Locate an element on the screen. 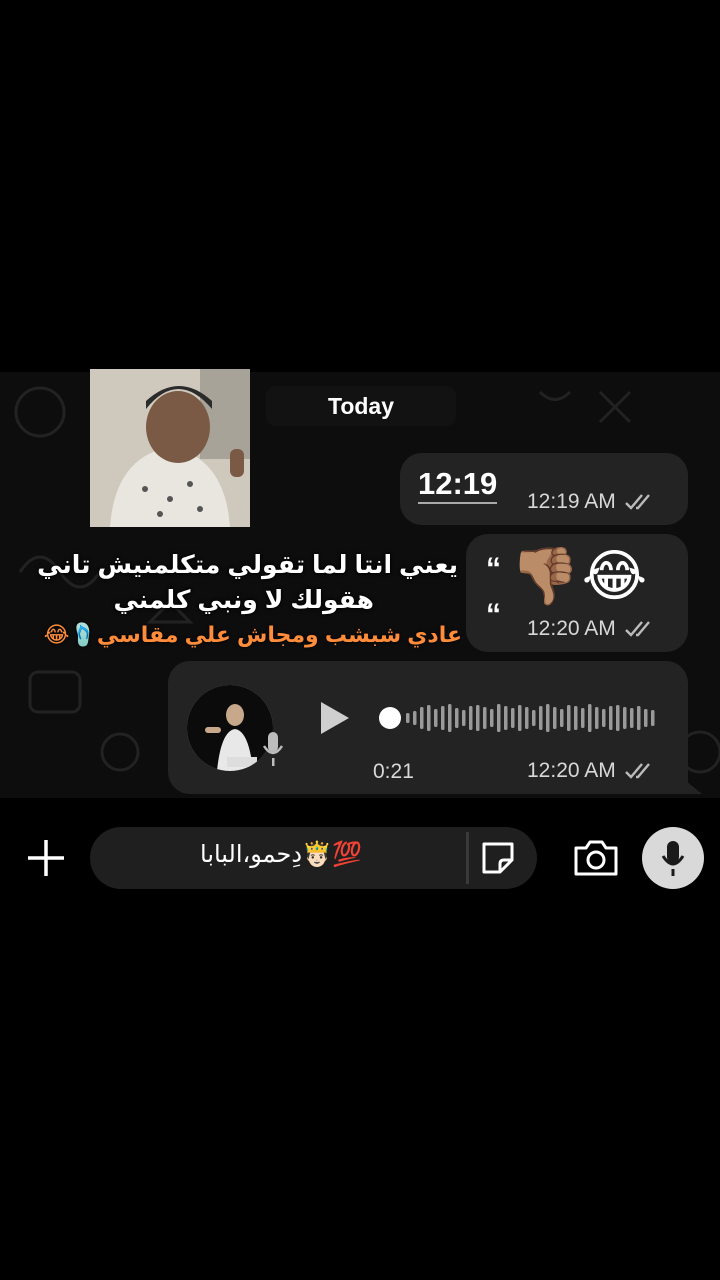  quote-mark-open: “ is located at coordinates (493, 568).